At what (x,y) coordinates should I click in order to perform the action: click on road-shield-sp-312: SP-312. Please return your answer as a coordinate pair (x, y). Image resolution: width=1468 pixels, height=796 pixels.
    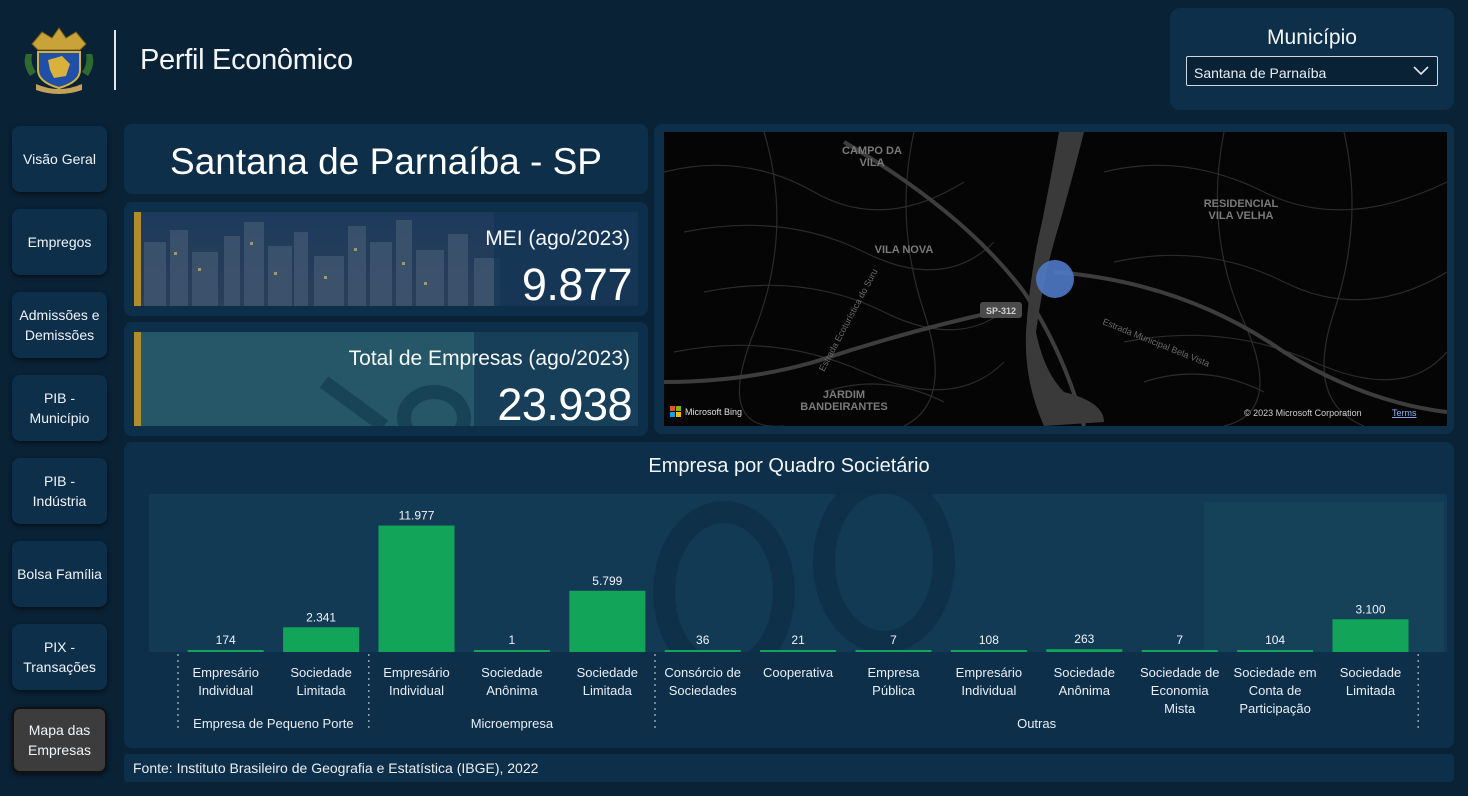
    Looking at the image, I should click on (1001, 310).